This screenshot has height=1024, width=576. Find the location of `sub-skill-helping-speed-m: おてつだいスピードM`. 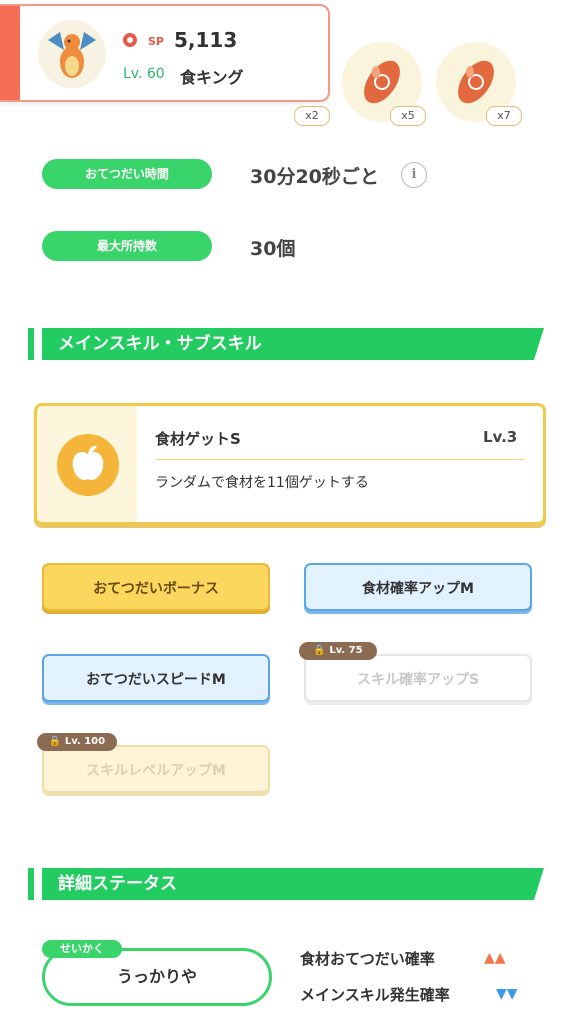

sub-skill-helping-speed-m: おてつだいスピードM is located at coordinates (156, 678).